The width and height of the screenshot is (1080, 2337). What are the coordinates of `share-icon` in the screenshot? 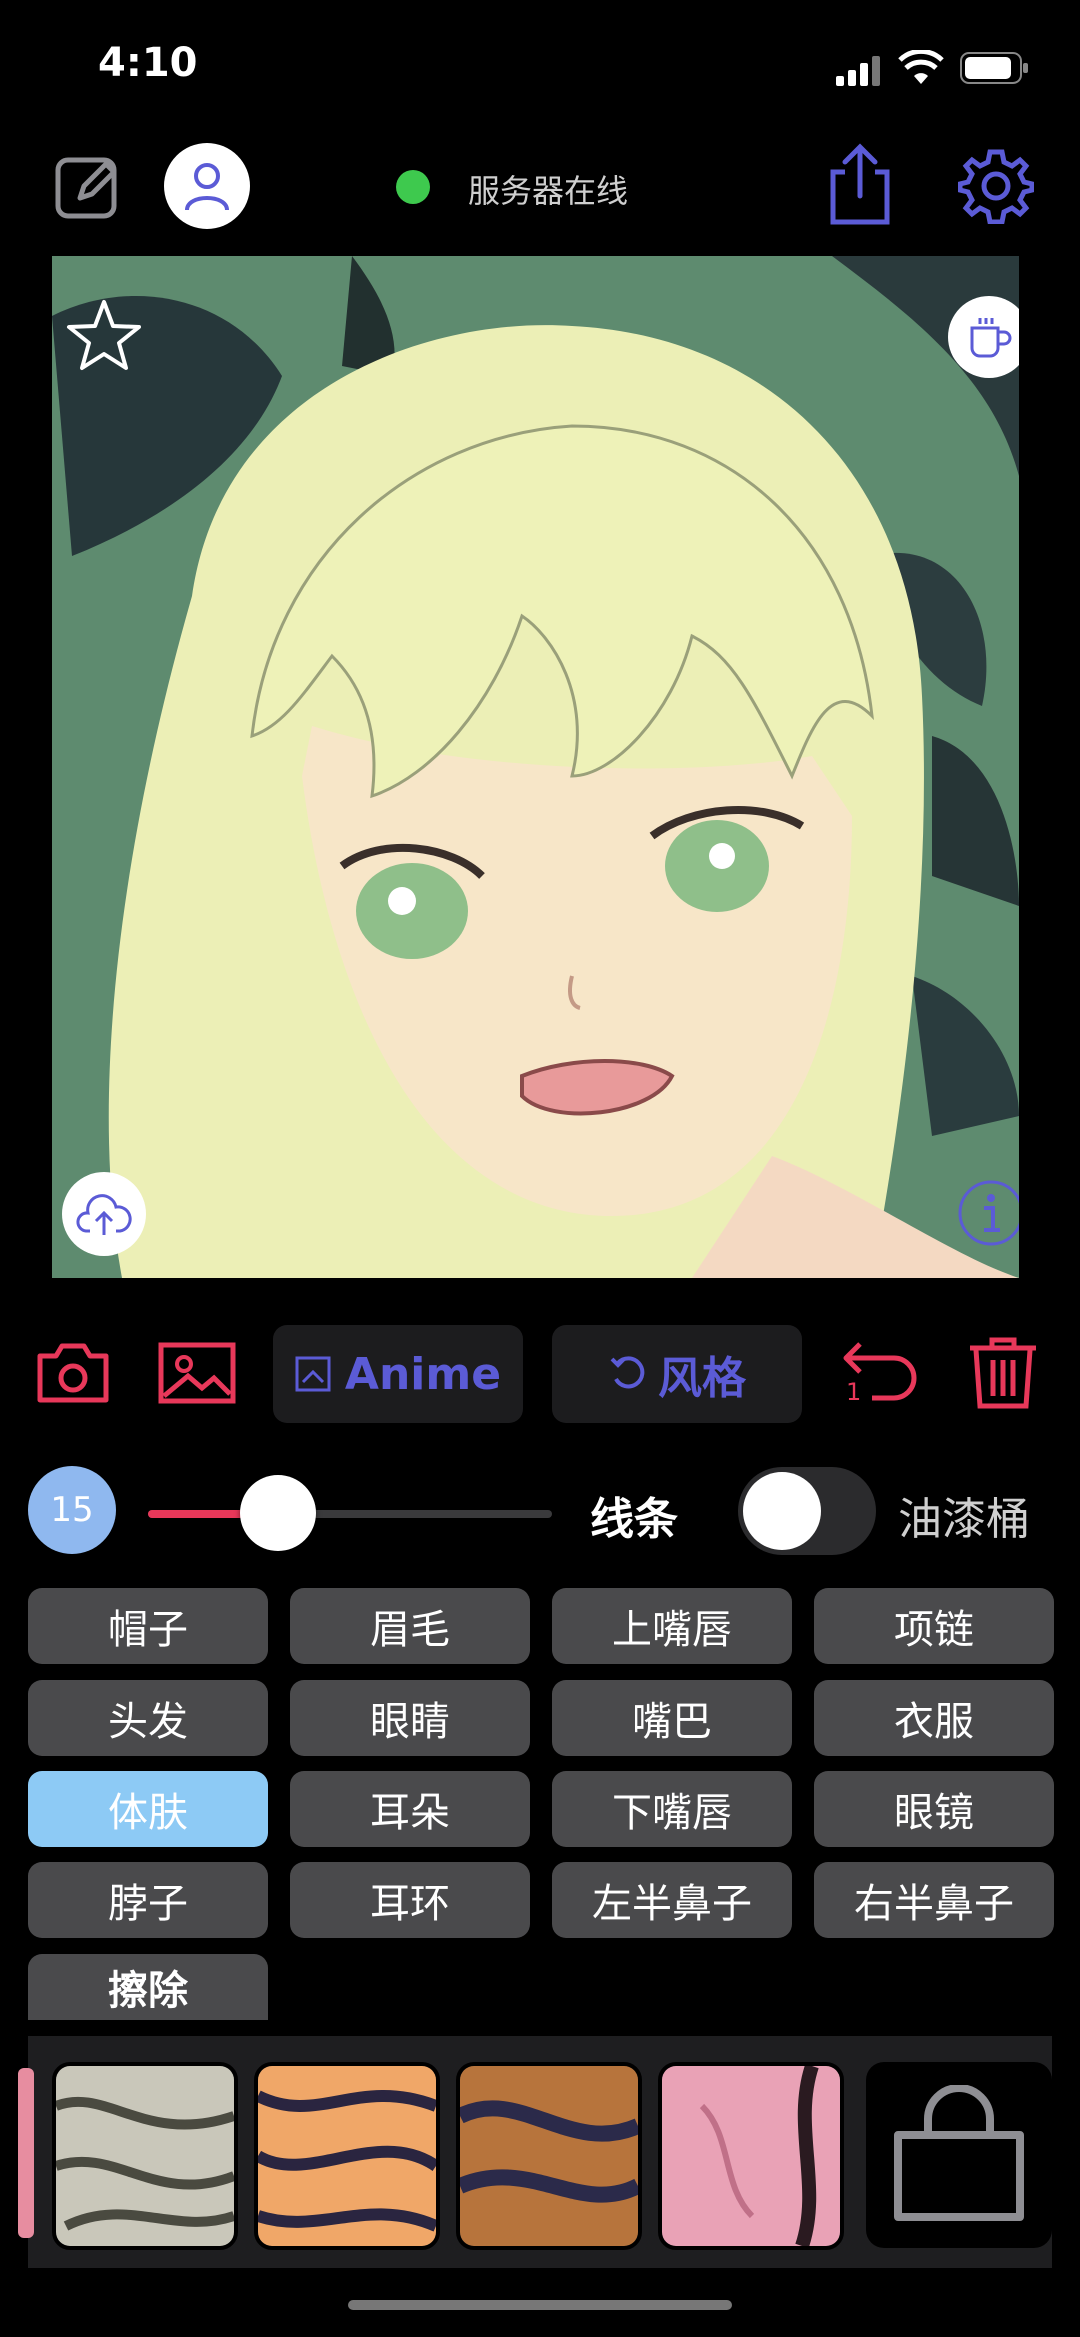 It's located at (860, 184).